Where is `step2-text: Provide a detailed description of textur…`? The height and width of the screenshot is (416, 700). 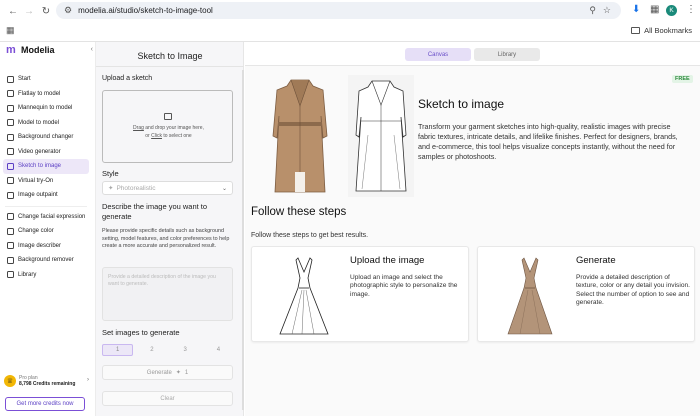
step2-text: Provide a detailed description of textur… is located at coordinates (633, 290).